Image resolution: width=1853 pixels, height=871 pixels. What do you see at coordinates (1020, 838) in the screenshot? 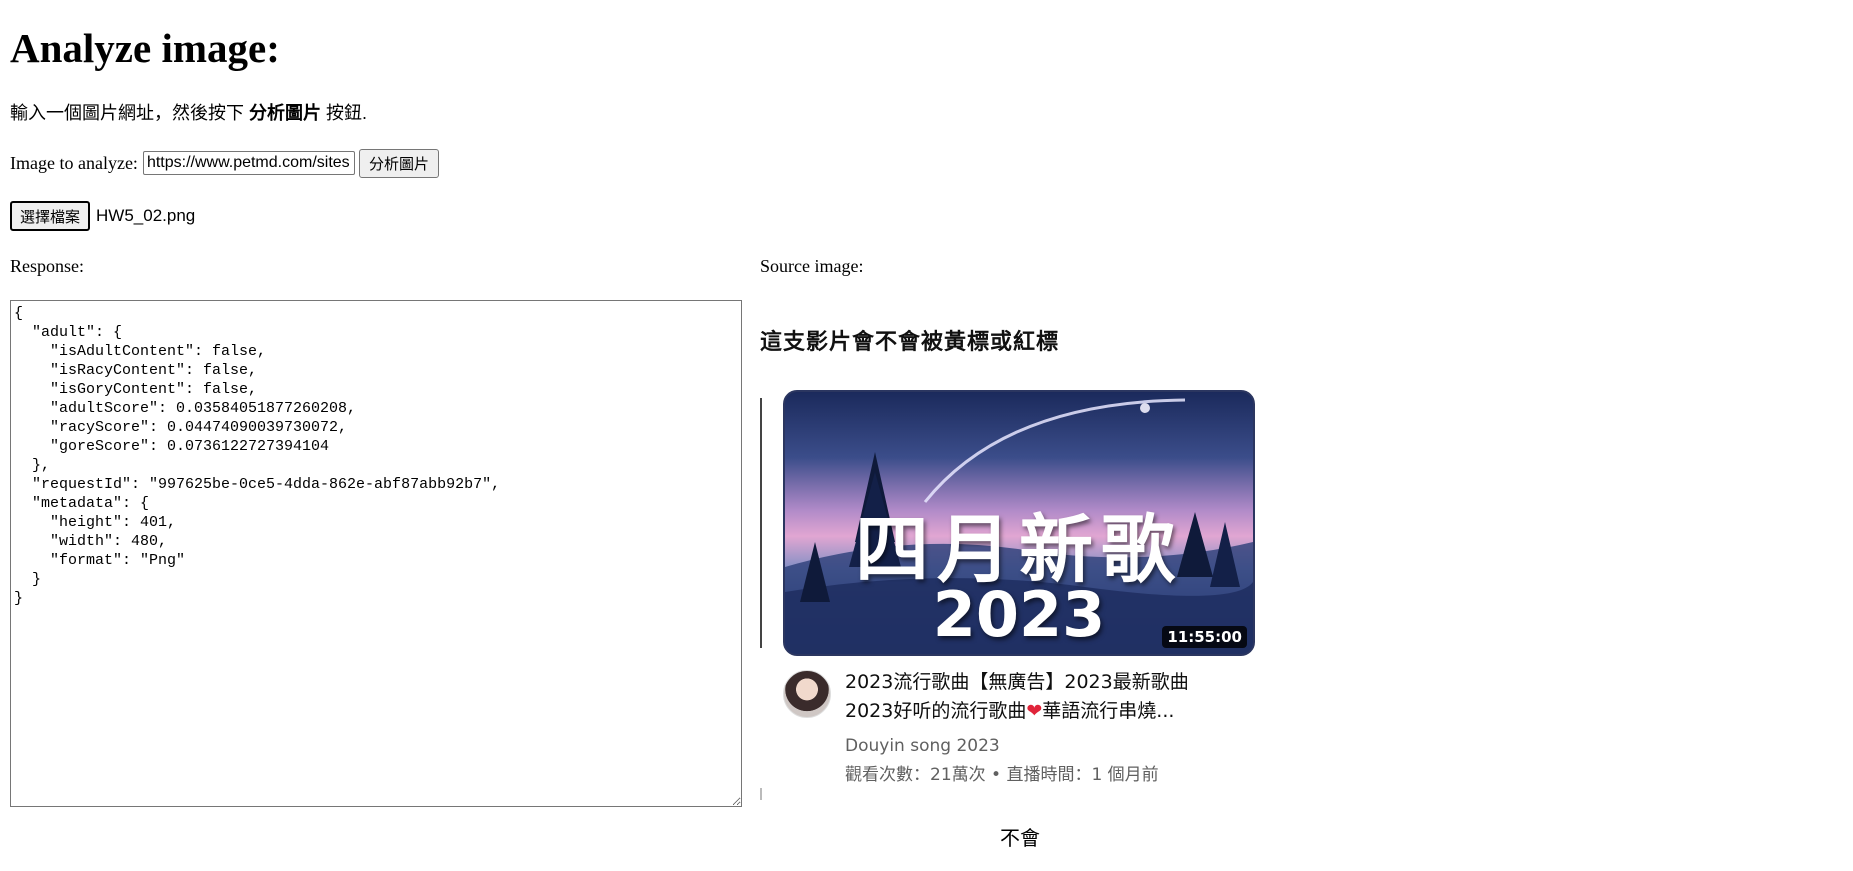
I see `verdict-text: 不會` at bounding box center [1020, 838].